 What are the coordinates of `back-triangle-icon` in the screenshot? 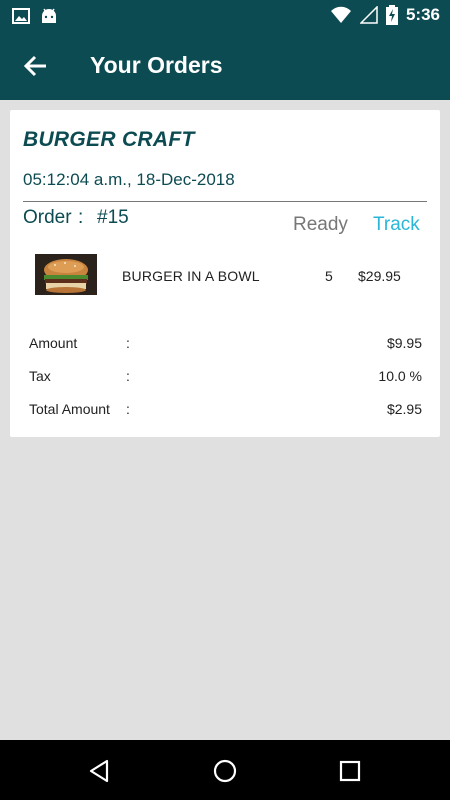 It's located at (100, 771).